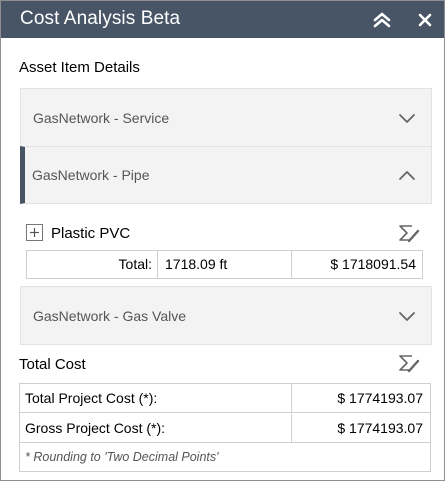 The height and width of the screenshot is (481, 445). Describe the element at coordinates (95, 428) in the screenshot. I see `row-label: Gross Project Cost (*):` at that location.